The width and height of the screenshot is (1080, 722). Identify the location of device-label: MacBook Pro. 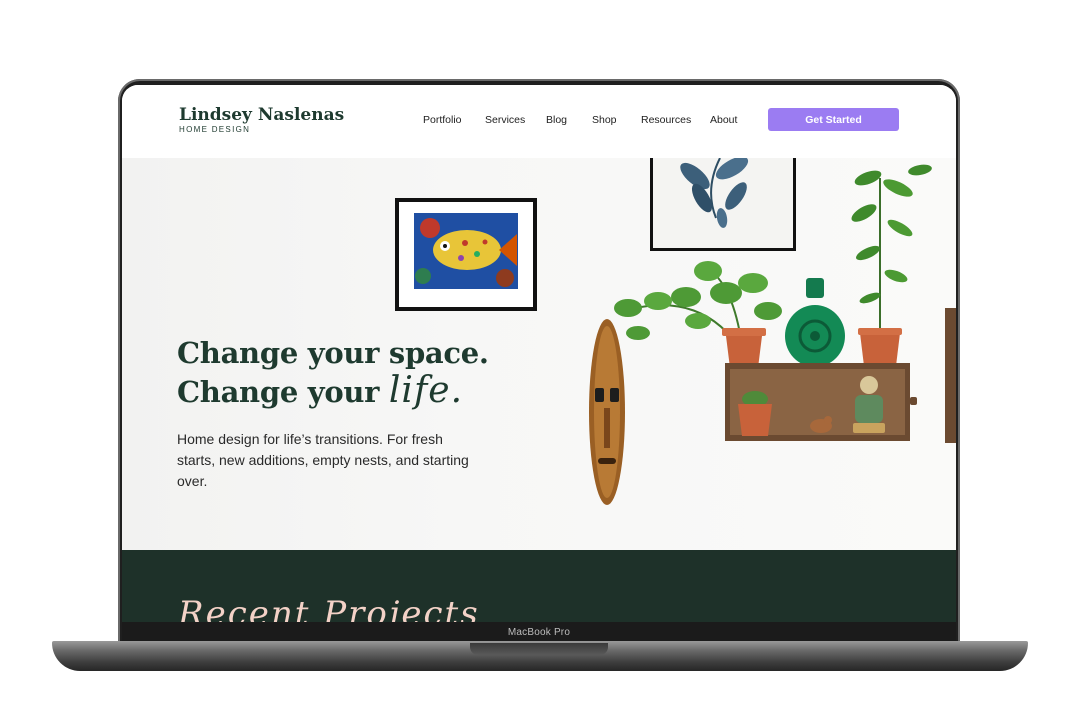
(539, 632).